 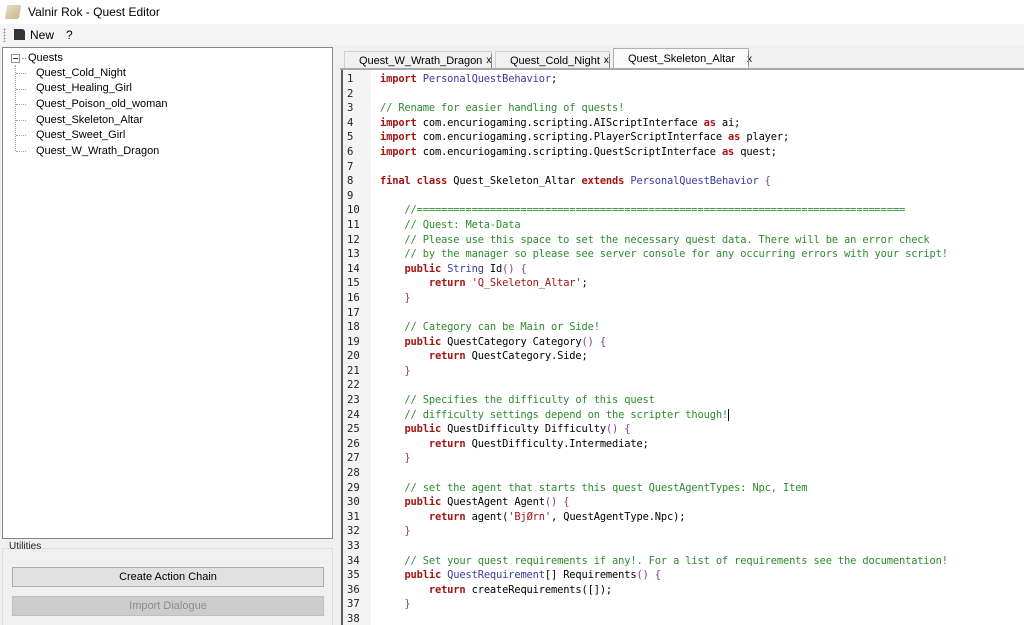 What do you see at coordinates (84, 88) in the screenshot?
I see `tree-item-label: Quest_Healing_Girl` at bounding box center [84, 88].